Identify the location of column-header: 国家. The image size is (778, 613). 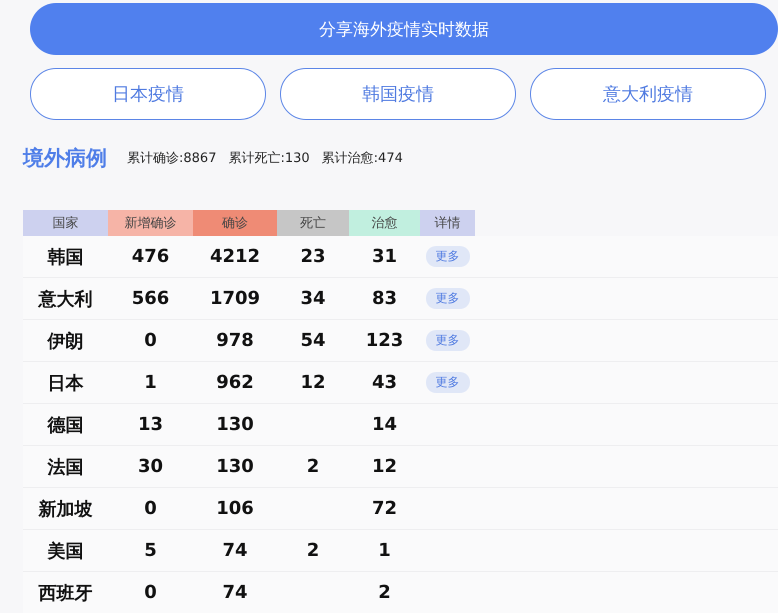
(65, 223).